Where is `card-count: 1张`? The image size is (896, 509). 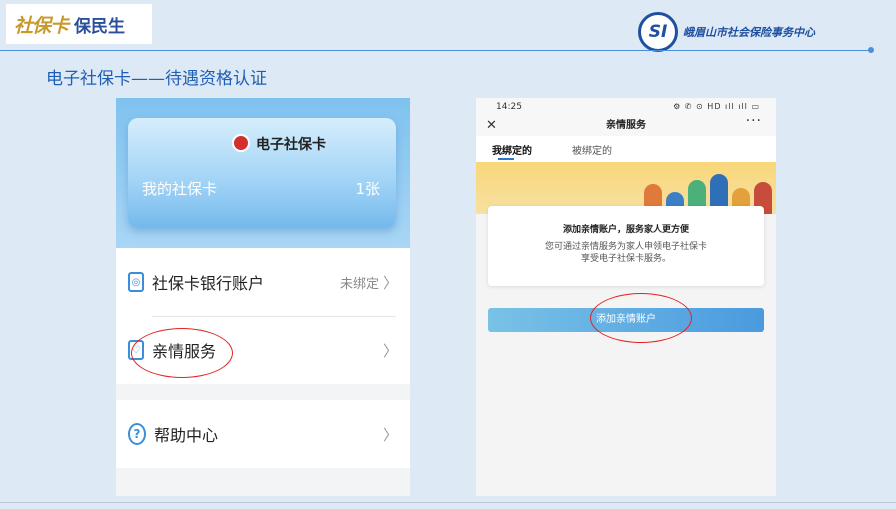
card-count: 1张 is located at coordinates (367, 189).